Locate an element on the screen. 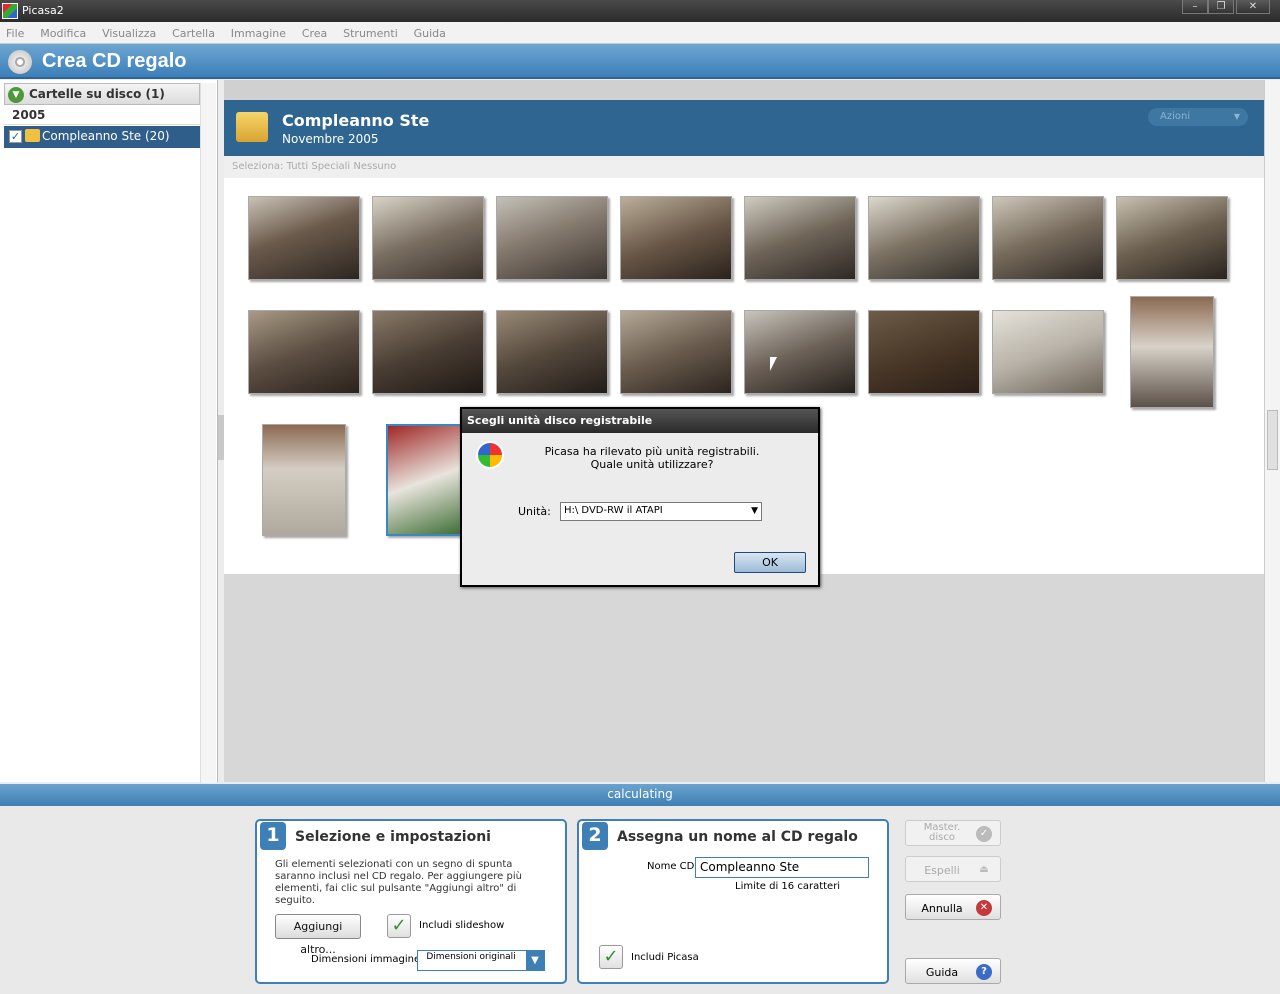 This screenshot has height=994, width=1280. year-label: 2005 is located at coordinates (29, 115).